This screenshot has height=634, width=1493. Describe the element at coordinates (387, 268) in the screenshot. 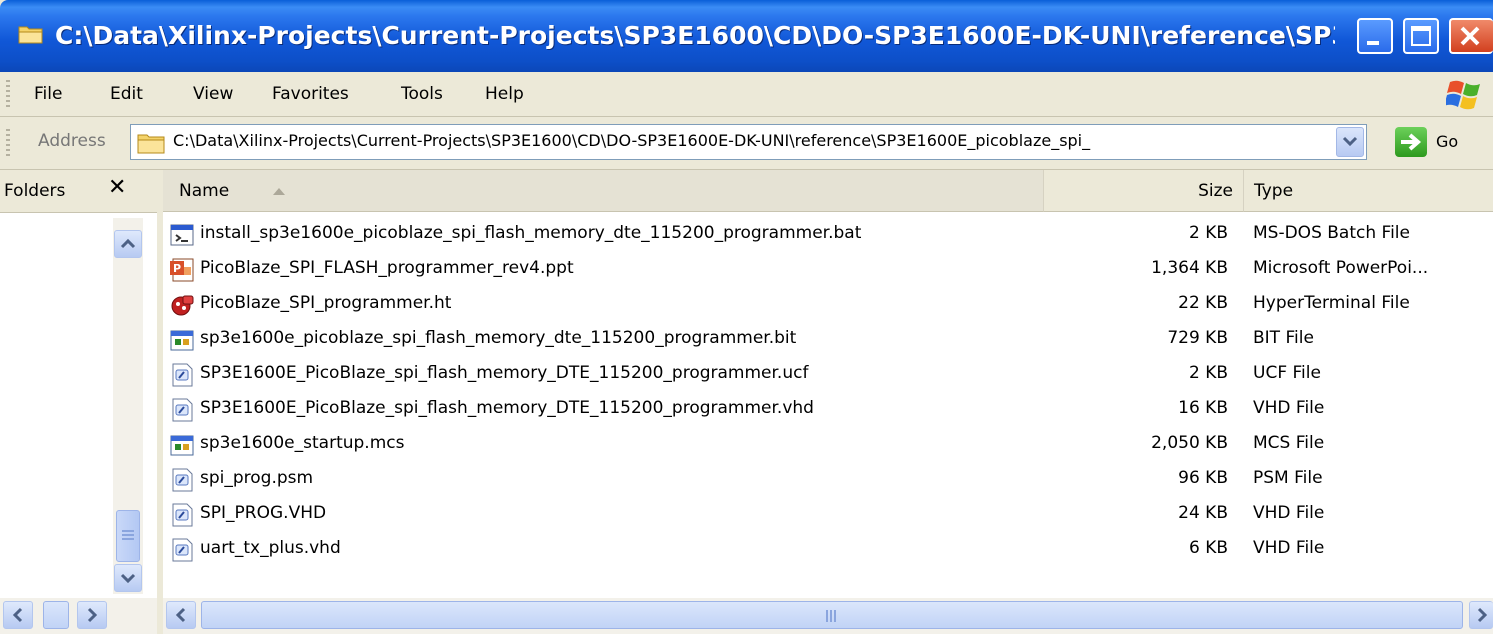

I see `file-name: PicoBlaze_SPI_FLASH_programmer_rev4.ppt` at that location.